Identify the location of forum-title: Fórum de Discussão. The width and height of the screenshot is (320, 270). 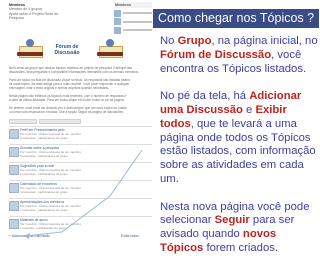
(67, 50).